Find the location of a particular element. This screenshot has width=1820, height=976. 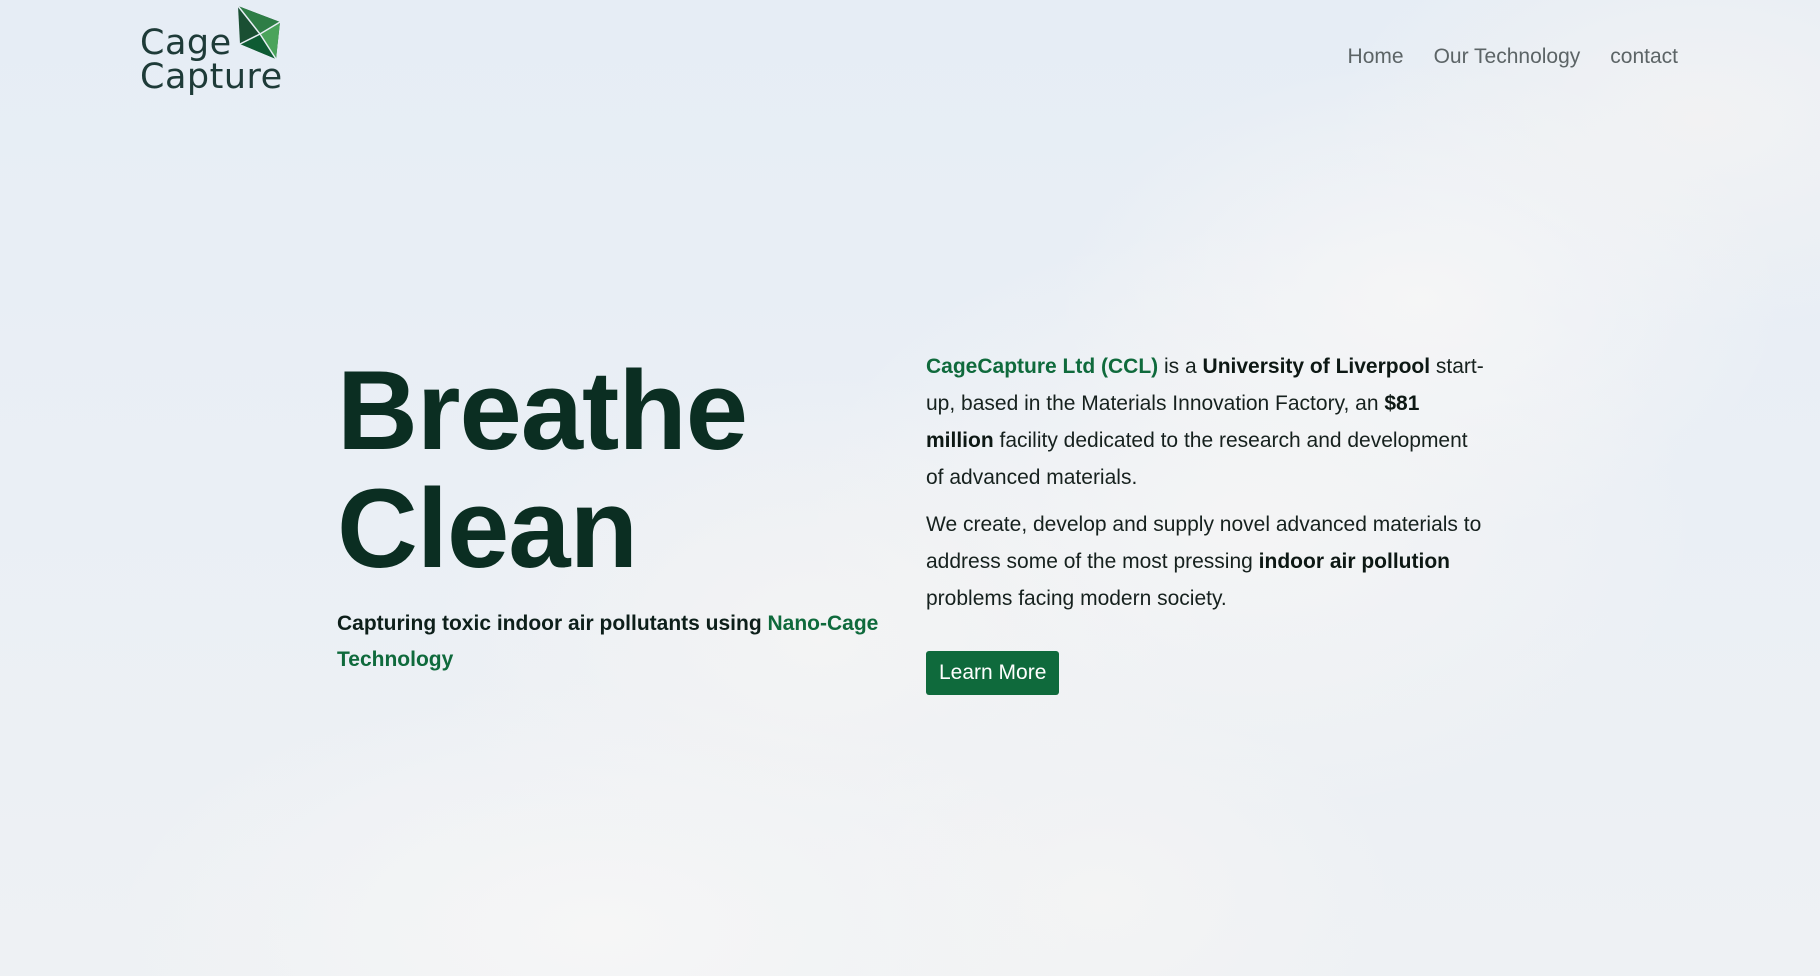

company-name: CageCapture Ltd (CCL) is located at coordinates (1042, 366).